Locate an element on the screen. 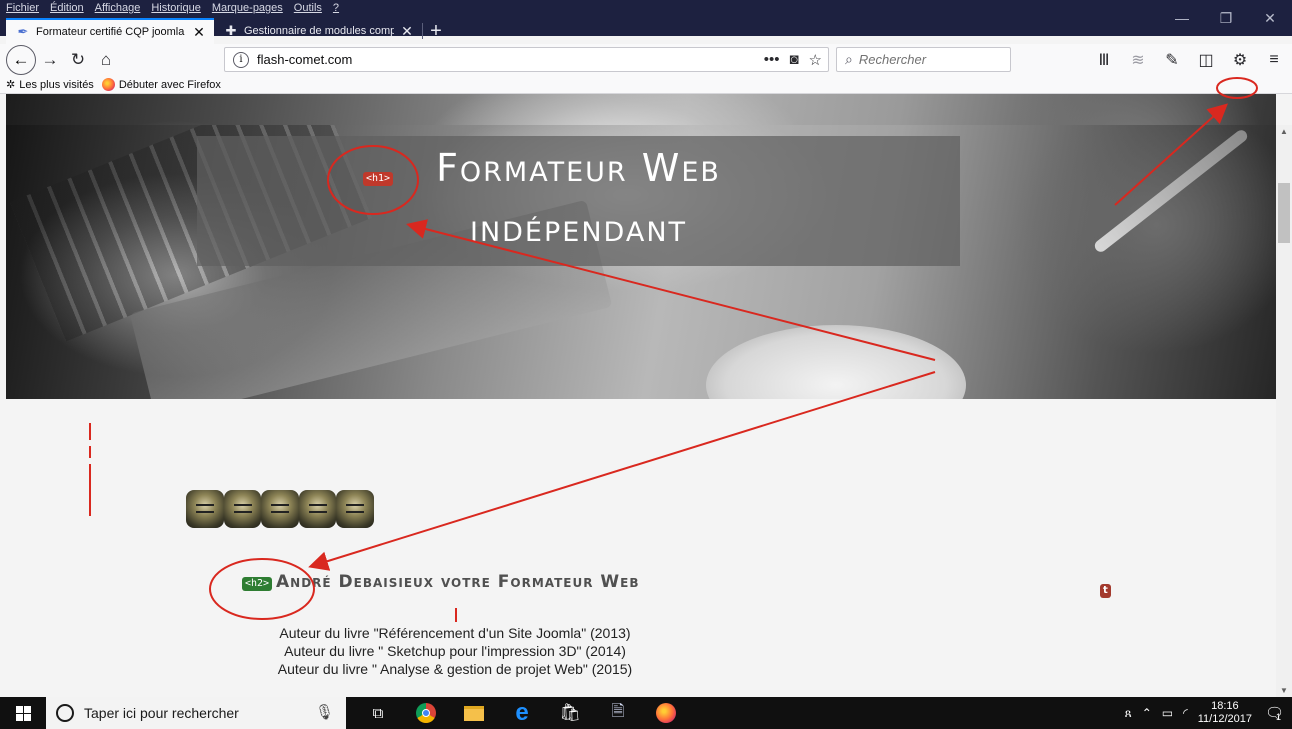  eyedropper-icon: ✎ is located at coordinates (1172, 60).